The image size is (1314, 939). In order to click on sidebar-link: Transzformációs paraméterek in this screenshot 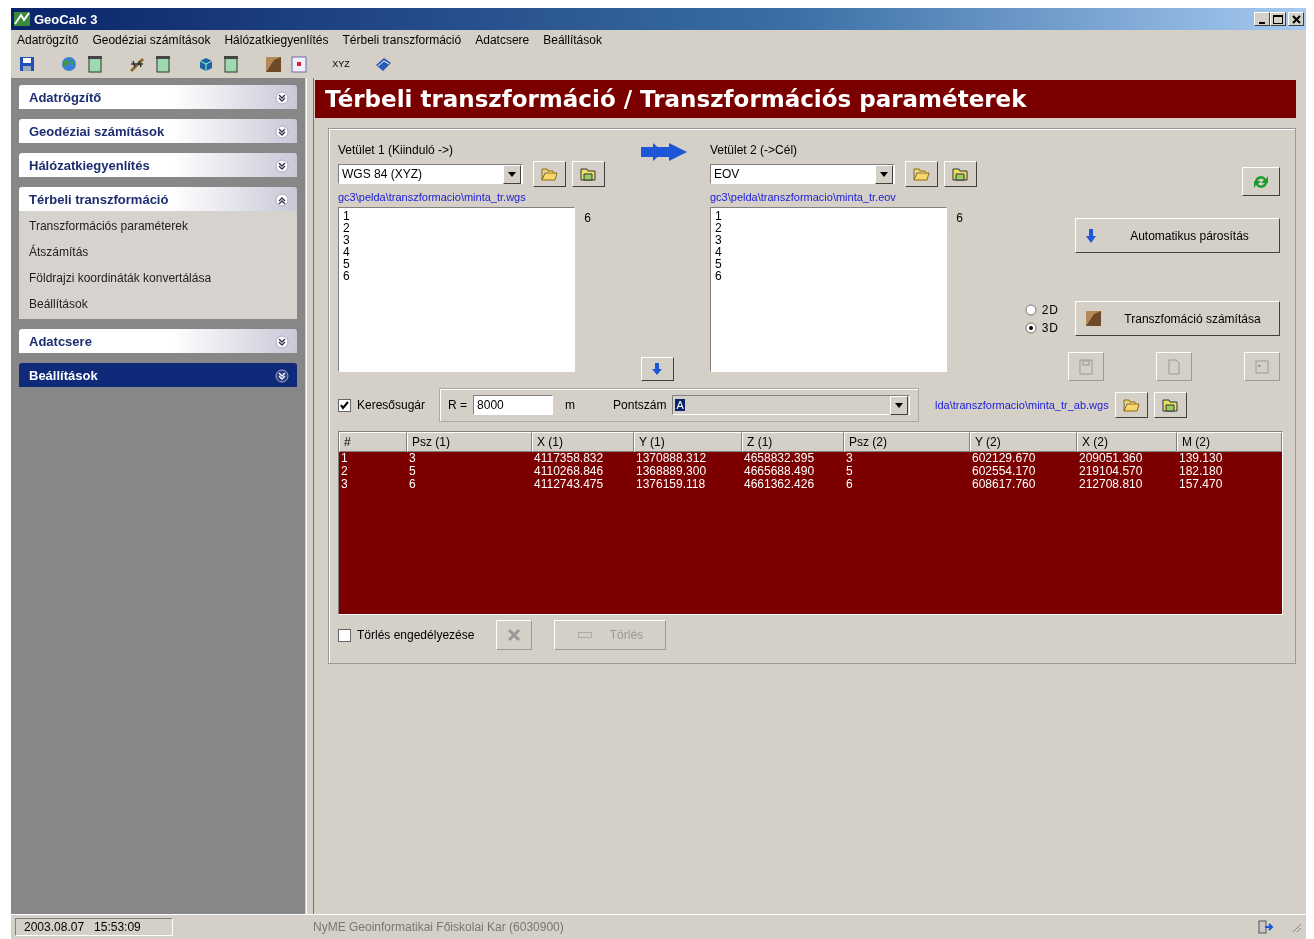, I will do `click(158, 226)`.